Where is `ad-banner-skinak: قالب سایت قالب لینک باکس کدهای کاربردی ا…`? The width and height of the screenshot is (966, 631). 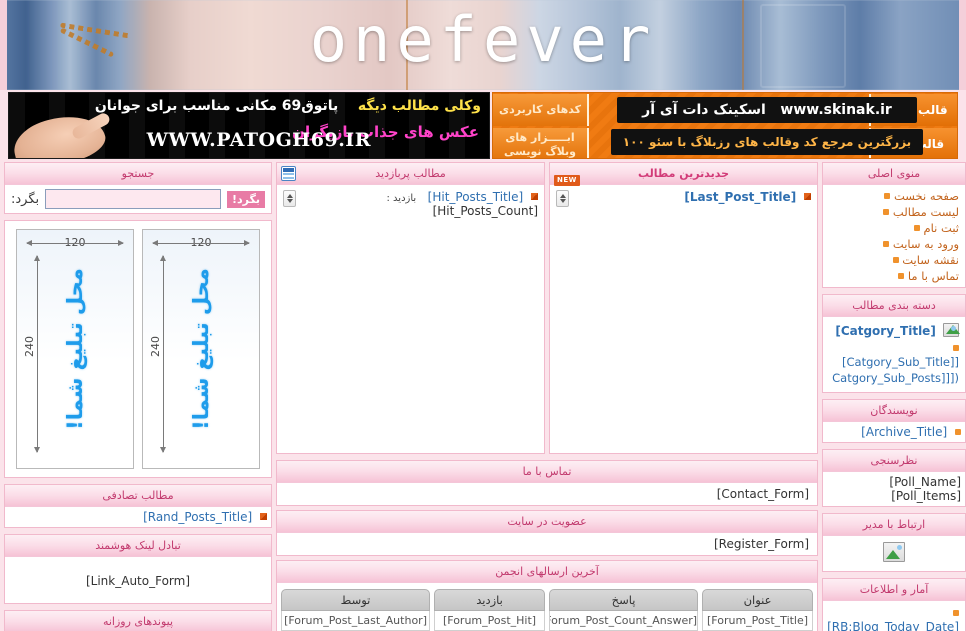 ad-banner-skinak: قالب سایت قالب لینک باکس کدهای کاربردی ا… is located at coordinates (725, 125).